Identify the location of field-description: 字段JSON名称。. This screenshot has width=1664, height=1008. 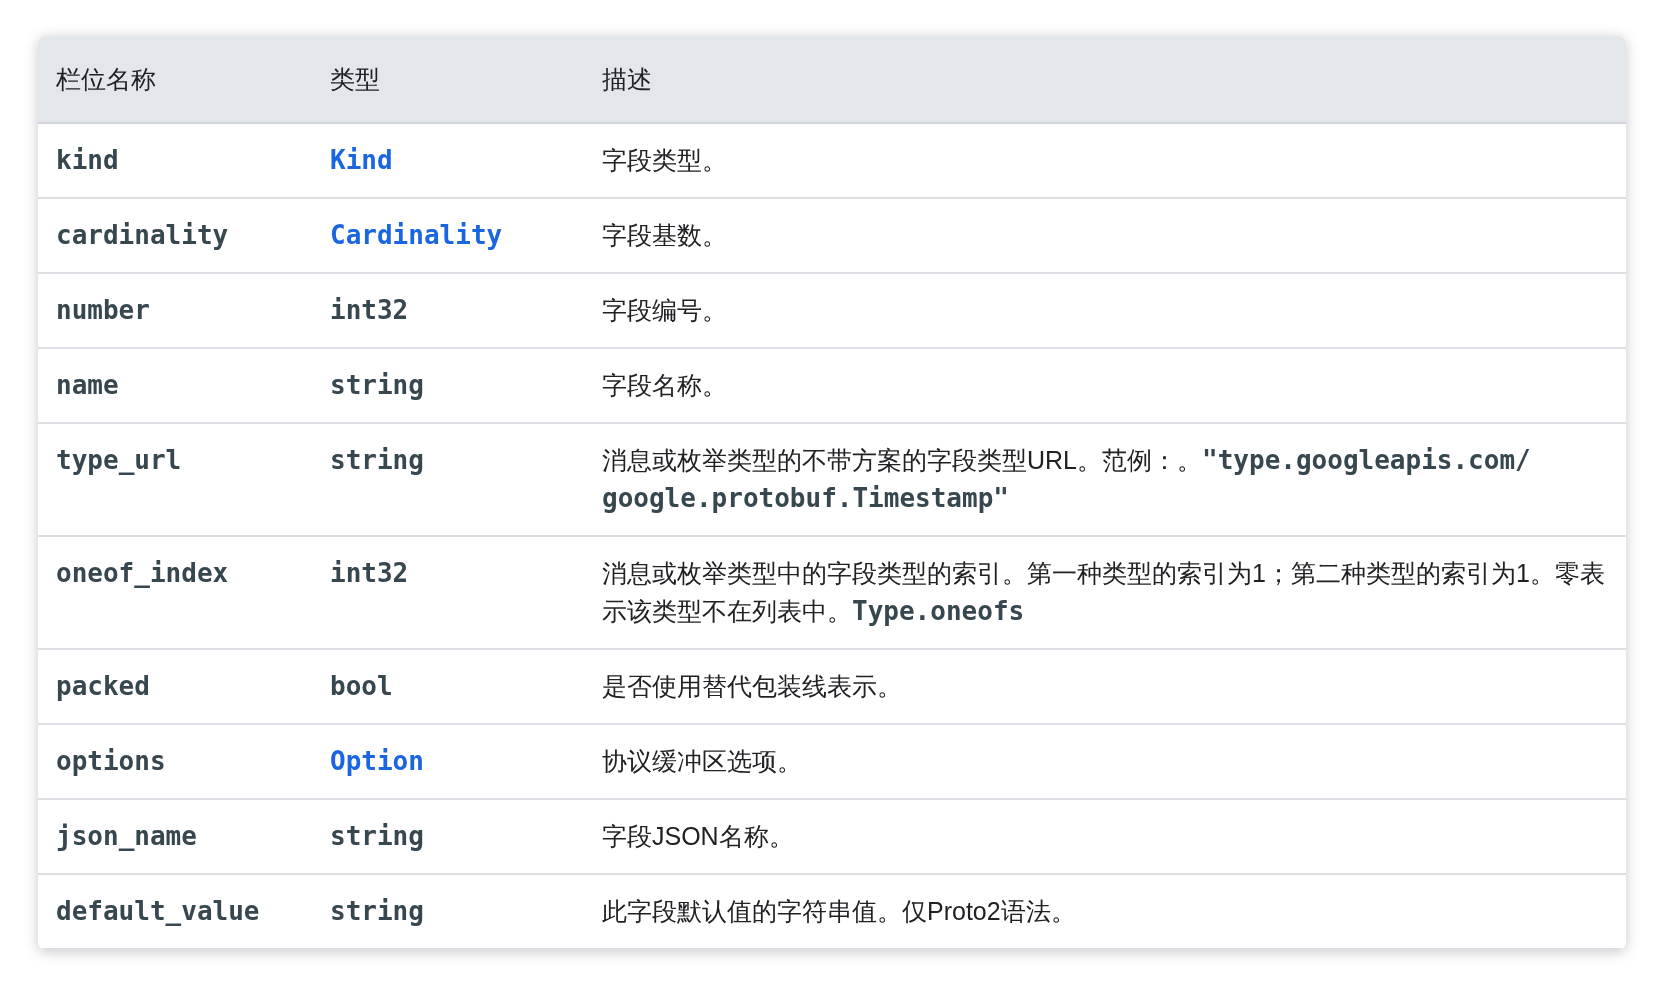
(698, 836).